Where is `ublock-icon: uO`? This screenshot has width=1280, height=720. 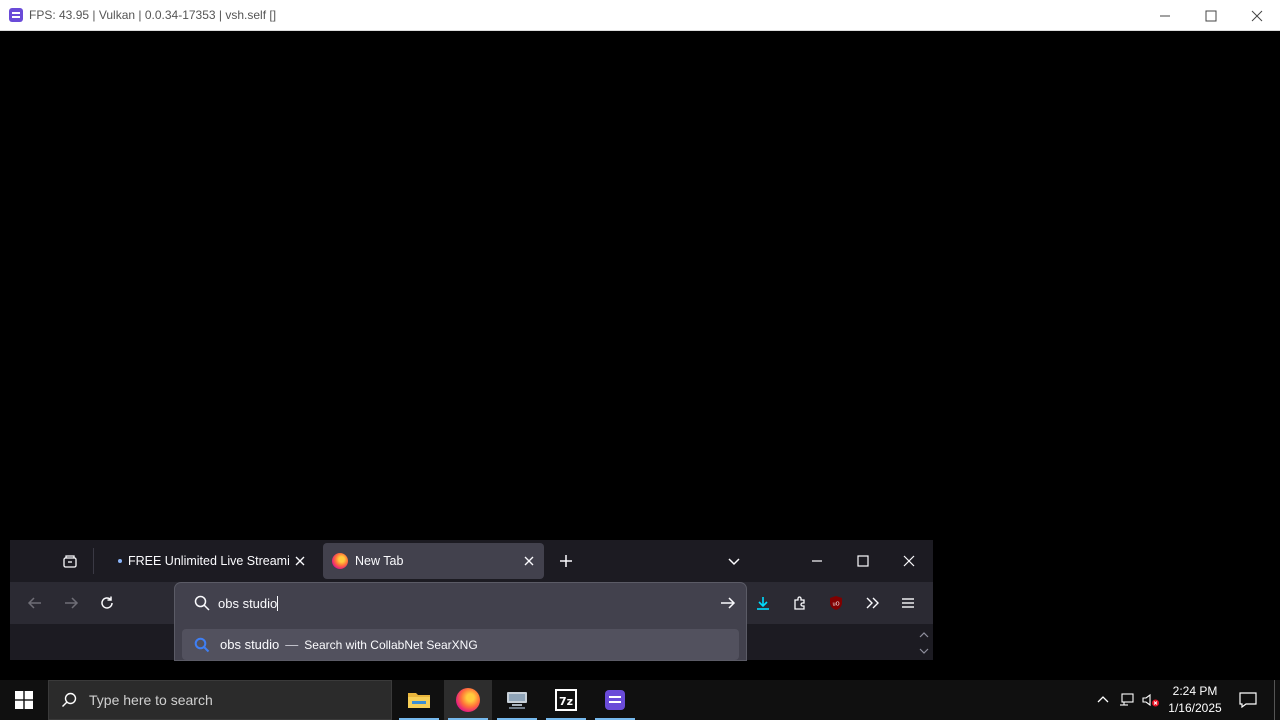
ublock-icon: uO is located at coordinates (836, 603).